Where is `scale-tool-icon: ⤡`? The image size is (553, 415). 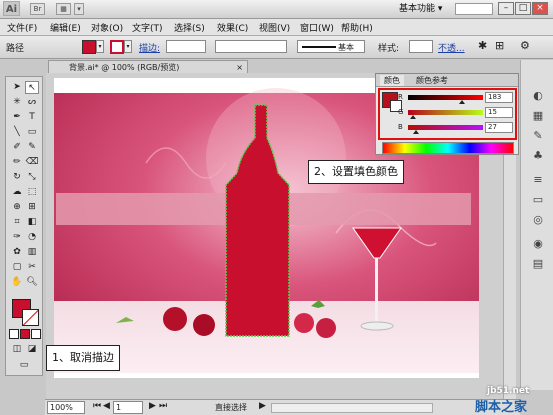 scale-tool-icon: ⤡ is located at coordinates (32, 177).